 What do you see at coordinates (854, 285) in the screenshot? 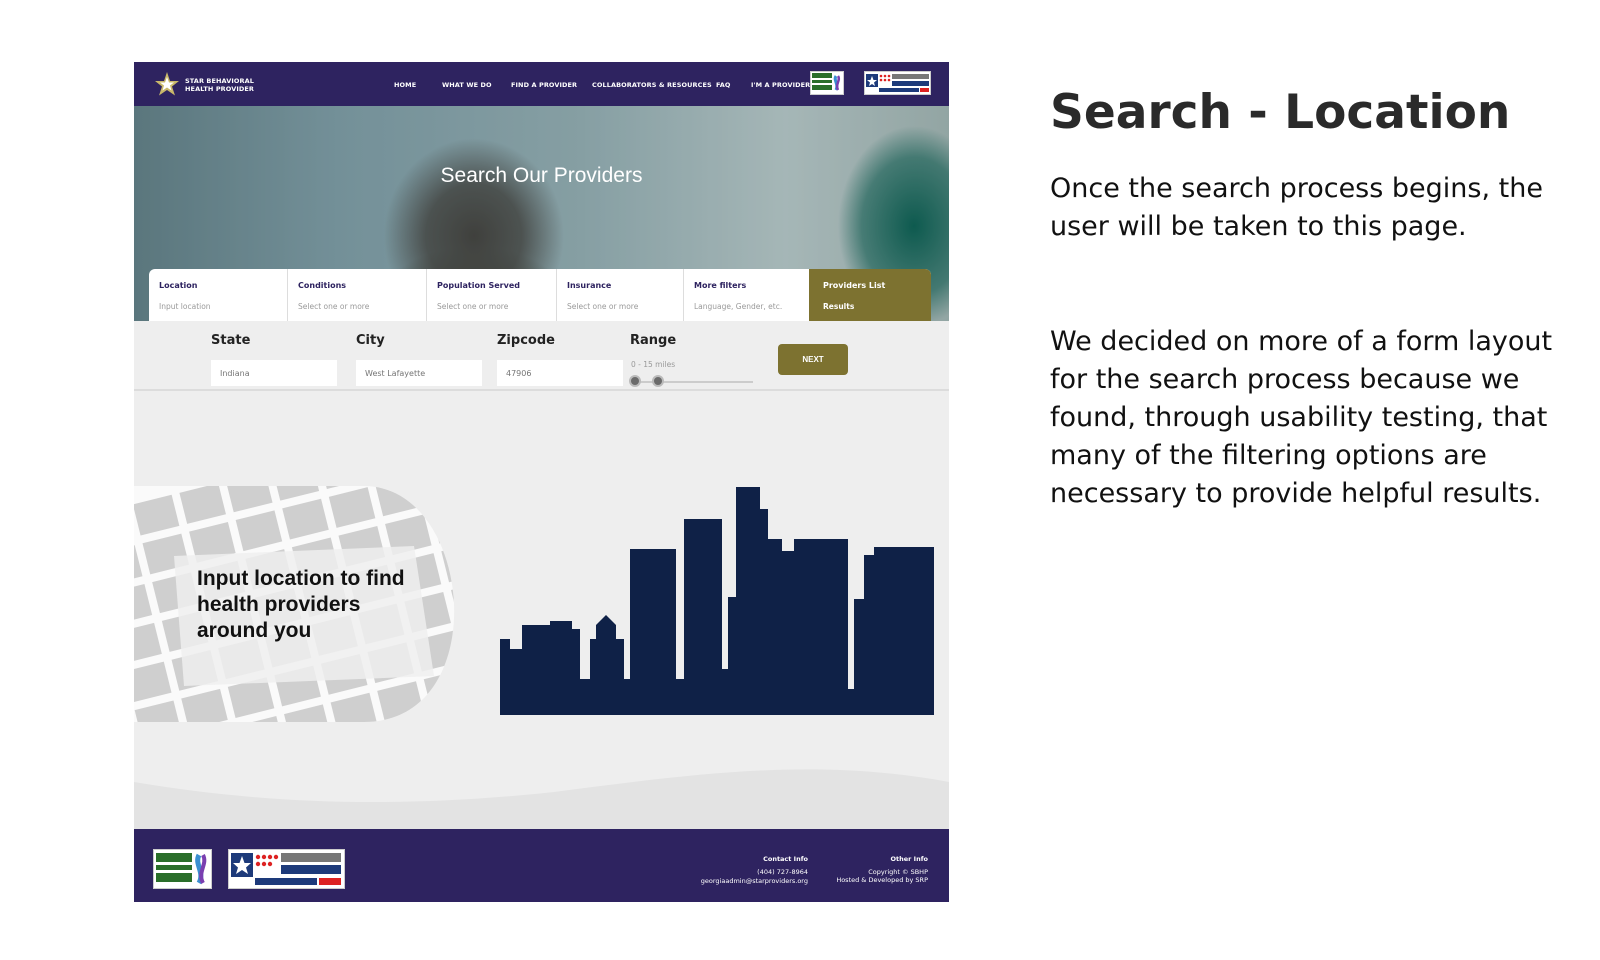
I see `tab-providers-list-label: Providers List` at bounding box center [854, 285].